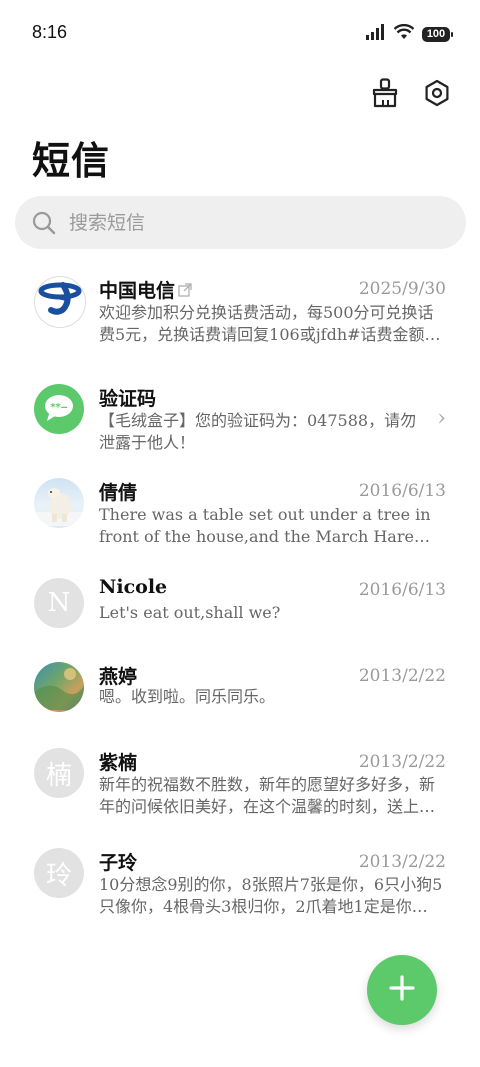 Image resolution: width=480 pixels, height=1067 pixels. Describe the element at coordinates (137, 291) in the screenshot. I see `contact-name: 中国电信` at that location.